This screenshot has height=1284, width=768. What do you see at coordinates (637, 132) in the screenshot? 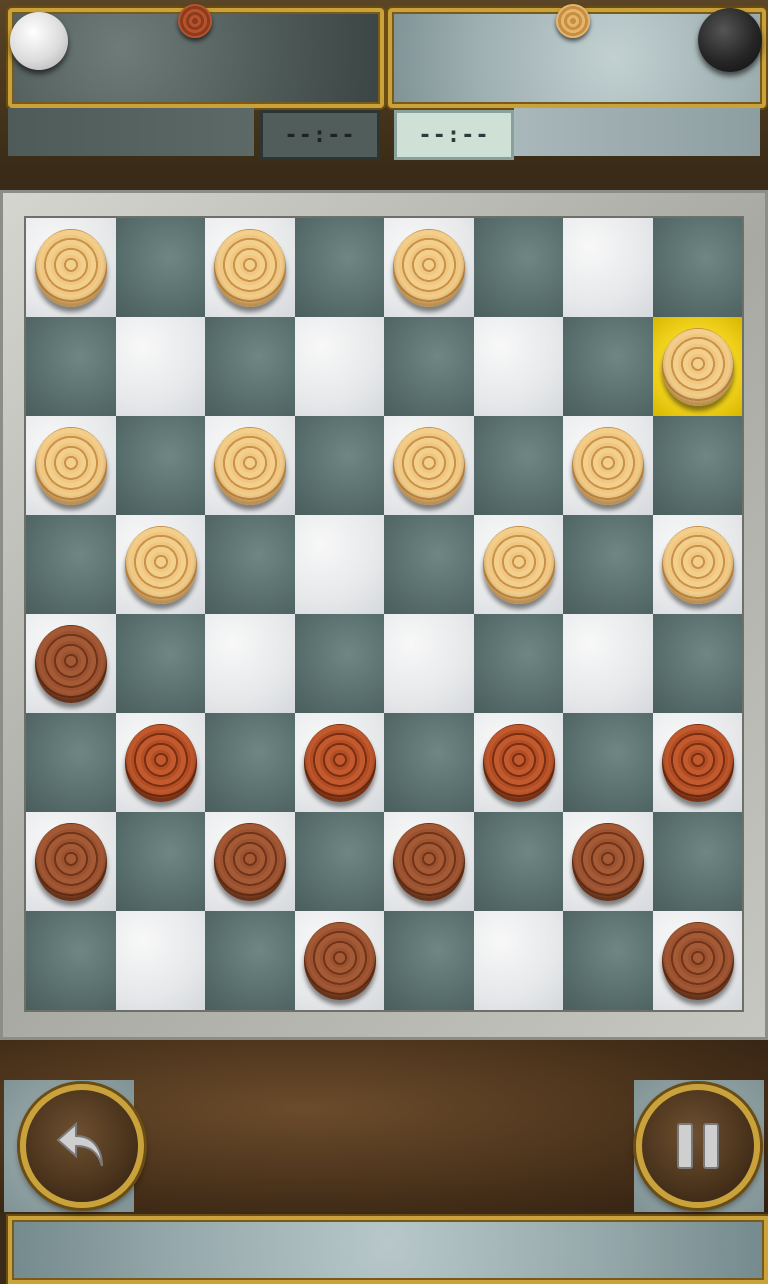
I see `right-rail` at bounding box center [637, 132].